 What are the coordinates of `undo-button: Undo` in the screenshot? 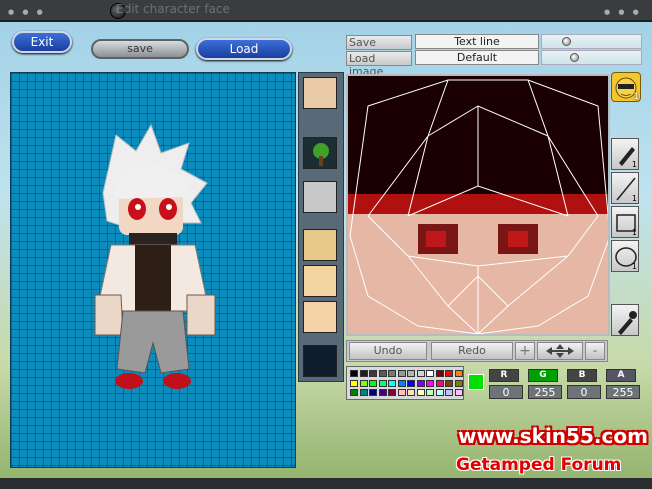 It's located at (388, 351).